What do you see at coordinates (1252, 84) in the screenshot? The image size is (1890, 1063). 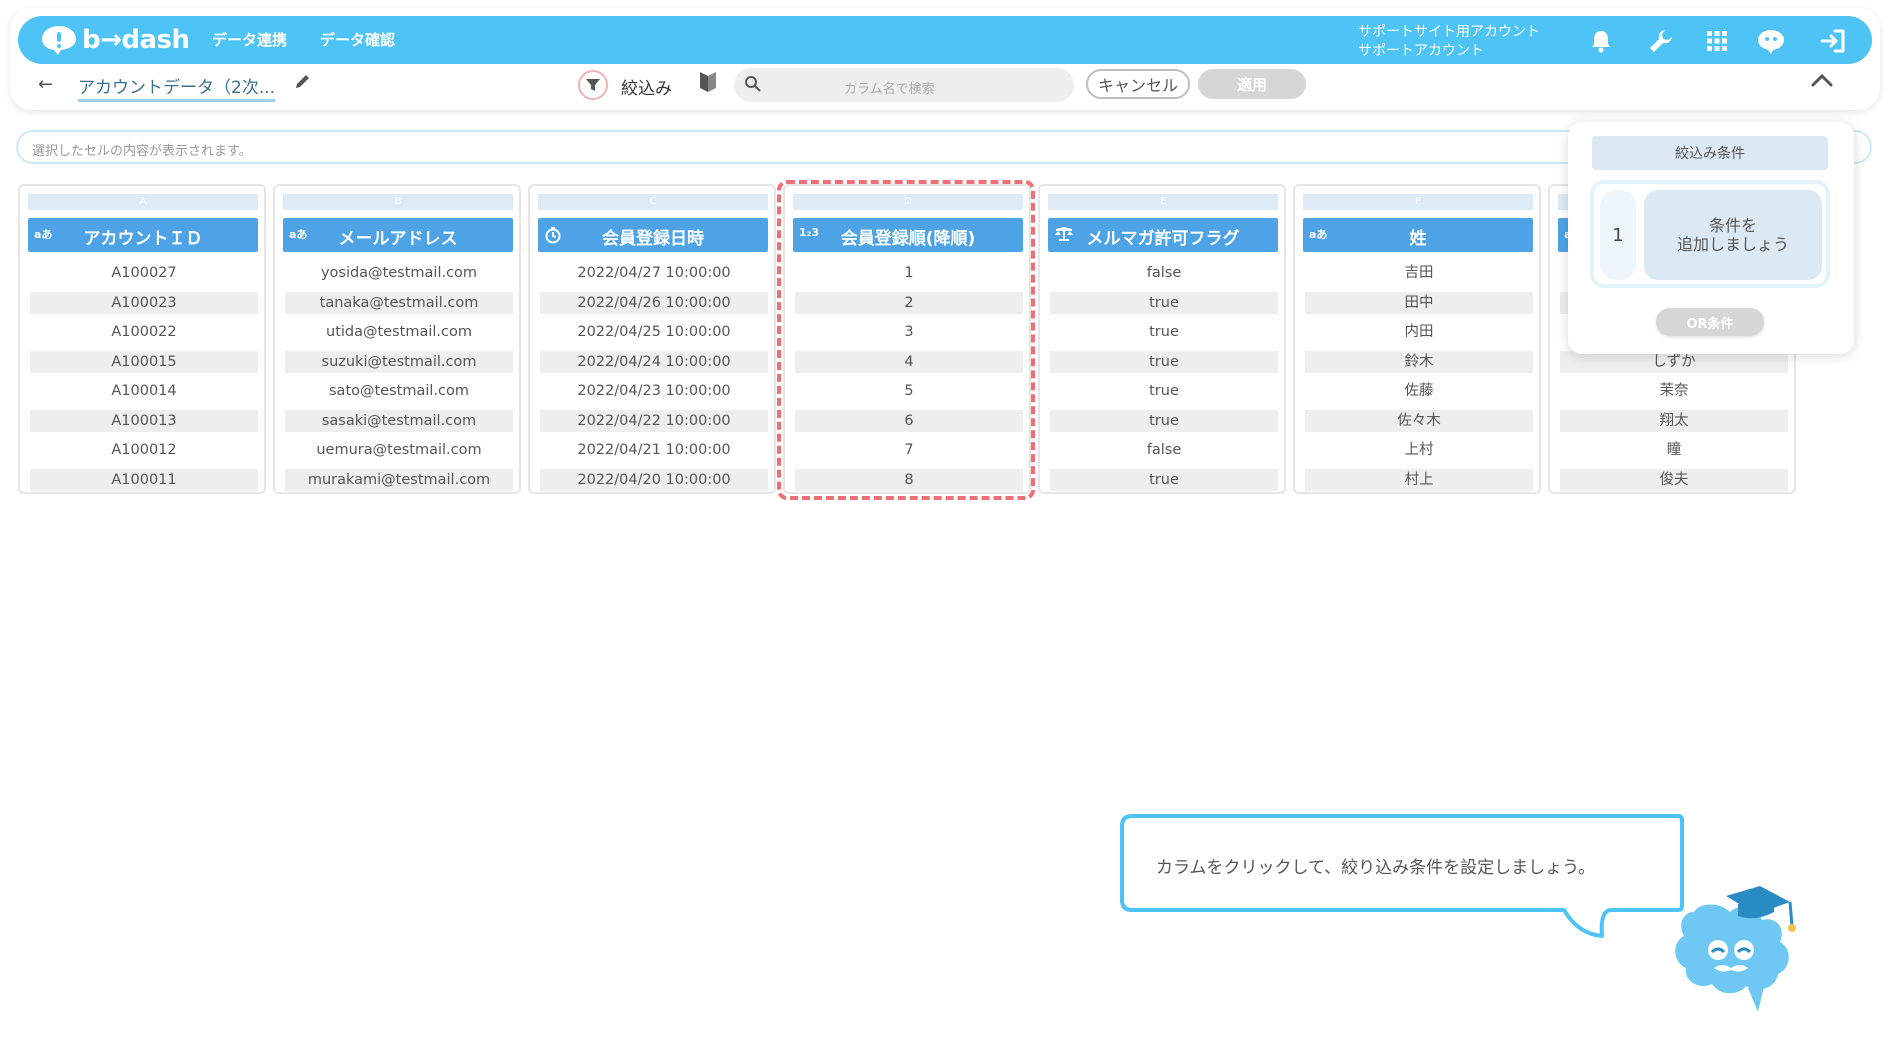 I see `apply-button: 適用` at bounding box center [1252, 84].